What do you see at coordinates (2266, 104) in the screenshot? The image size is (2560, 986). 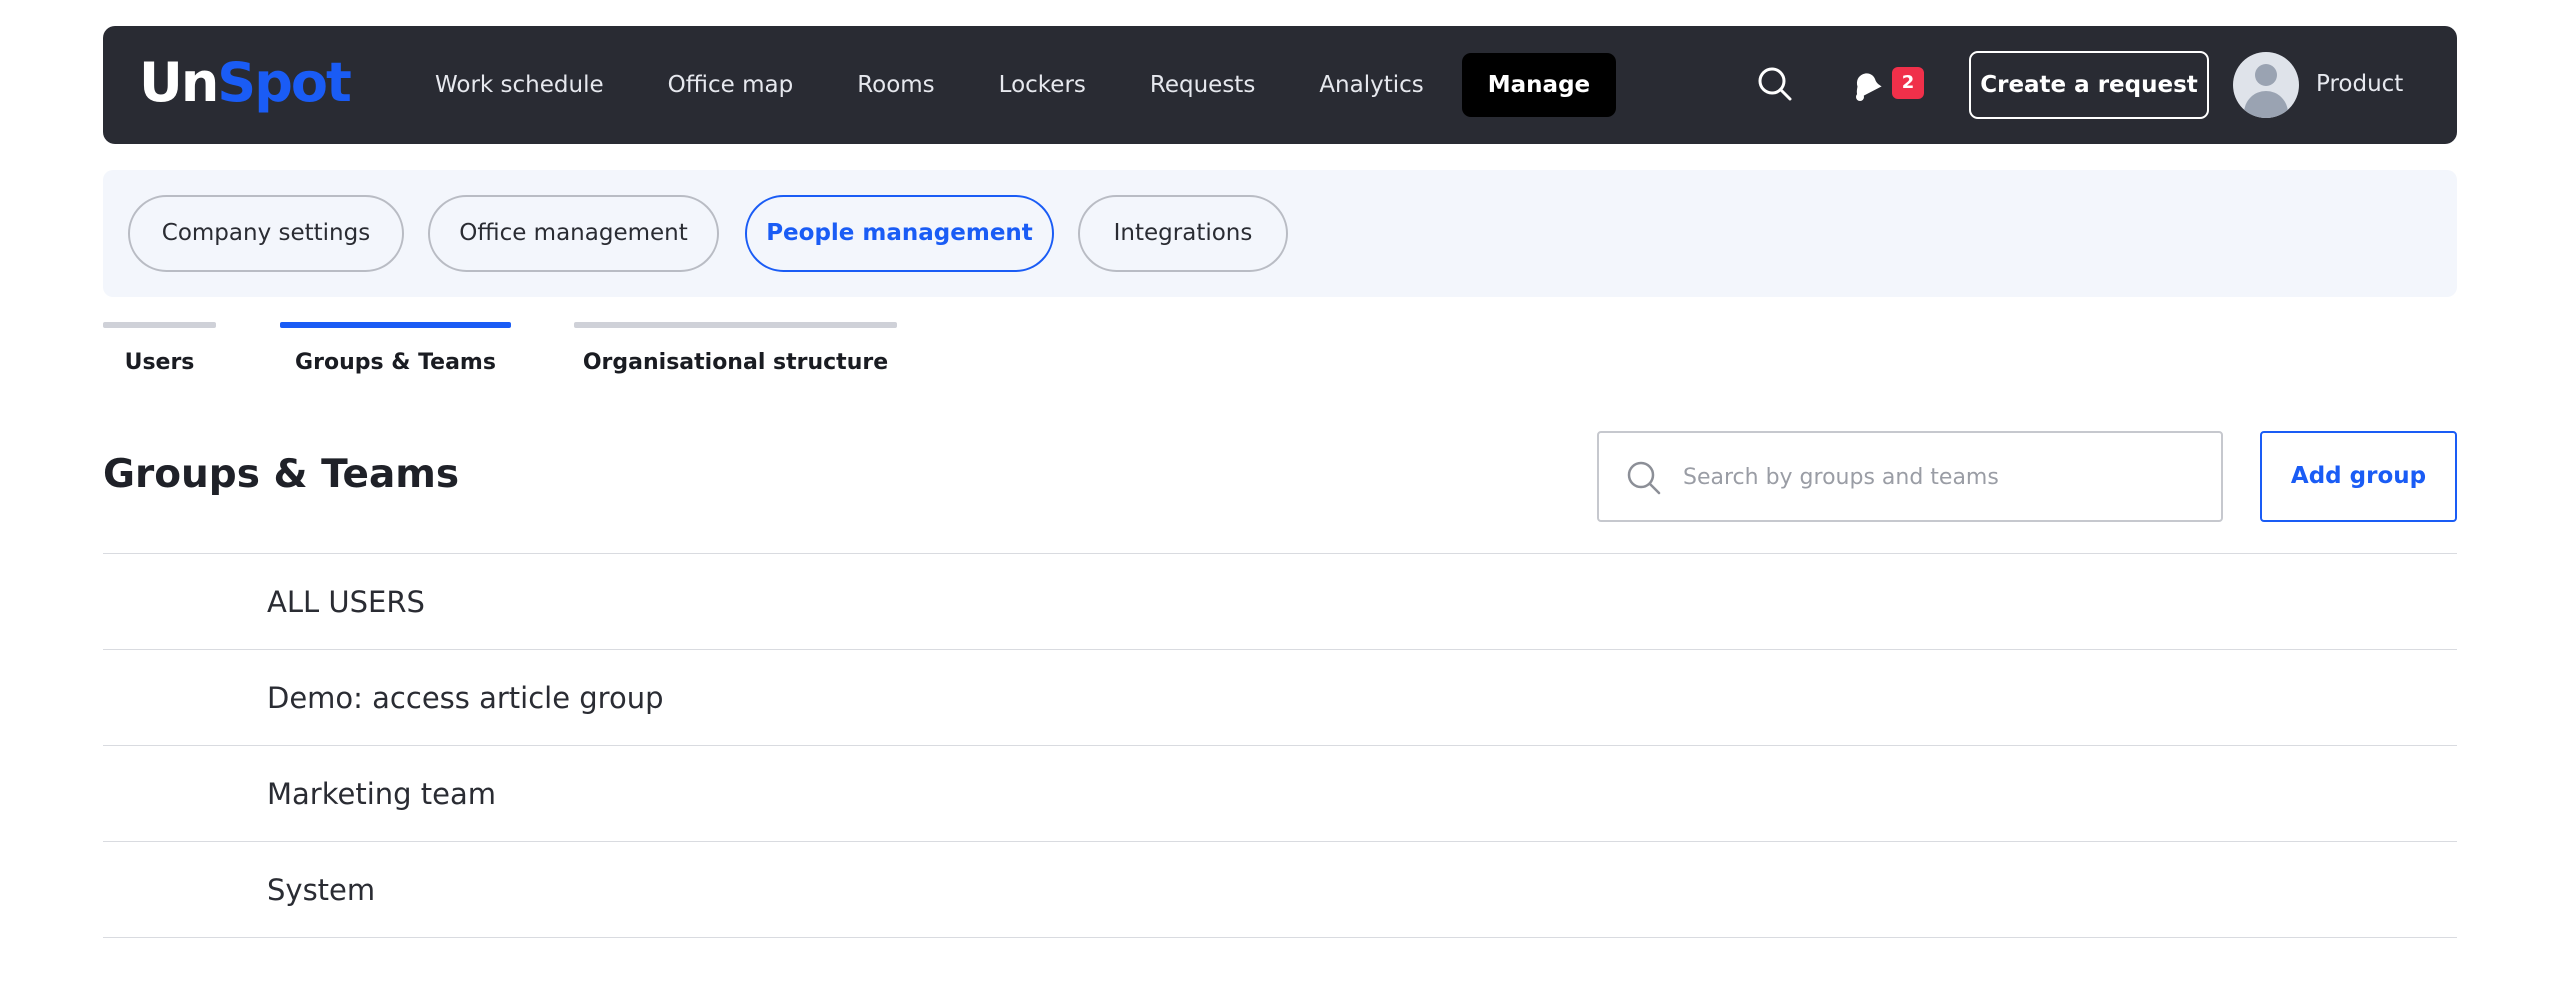 I see `avatar-body` at bounding box center [2266, 104].